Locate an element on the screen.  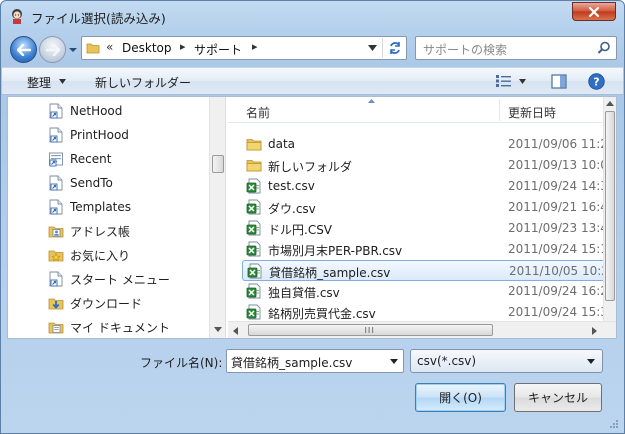
nav-item: Templates is located at coordinates (89, 207).